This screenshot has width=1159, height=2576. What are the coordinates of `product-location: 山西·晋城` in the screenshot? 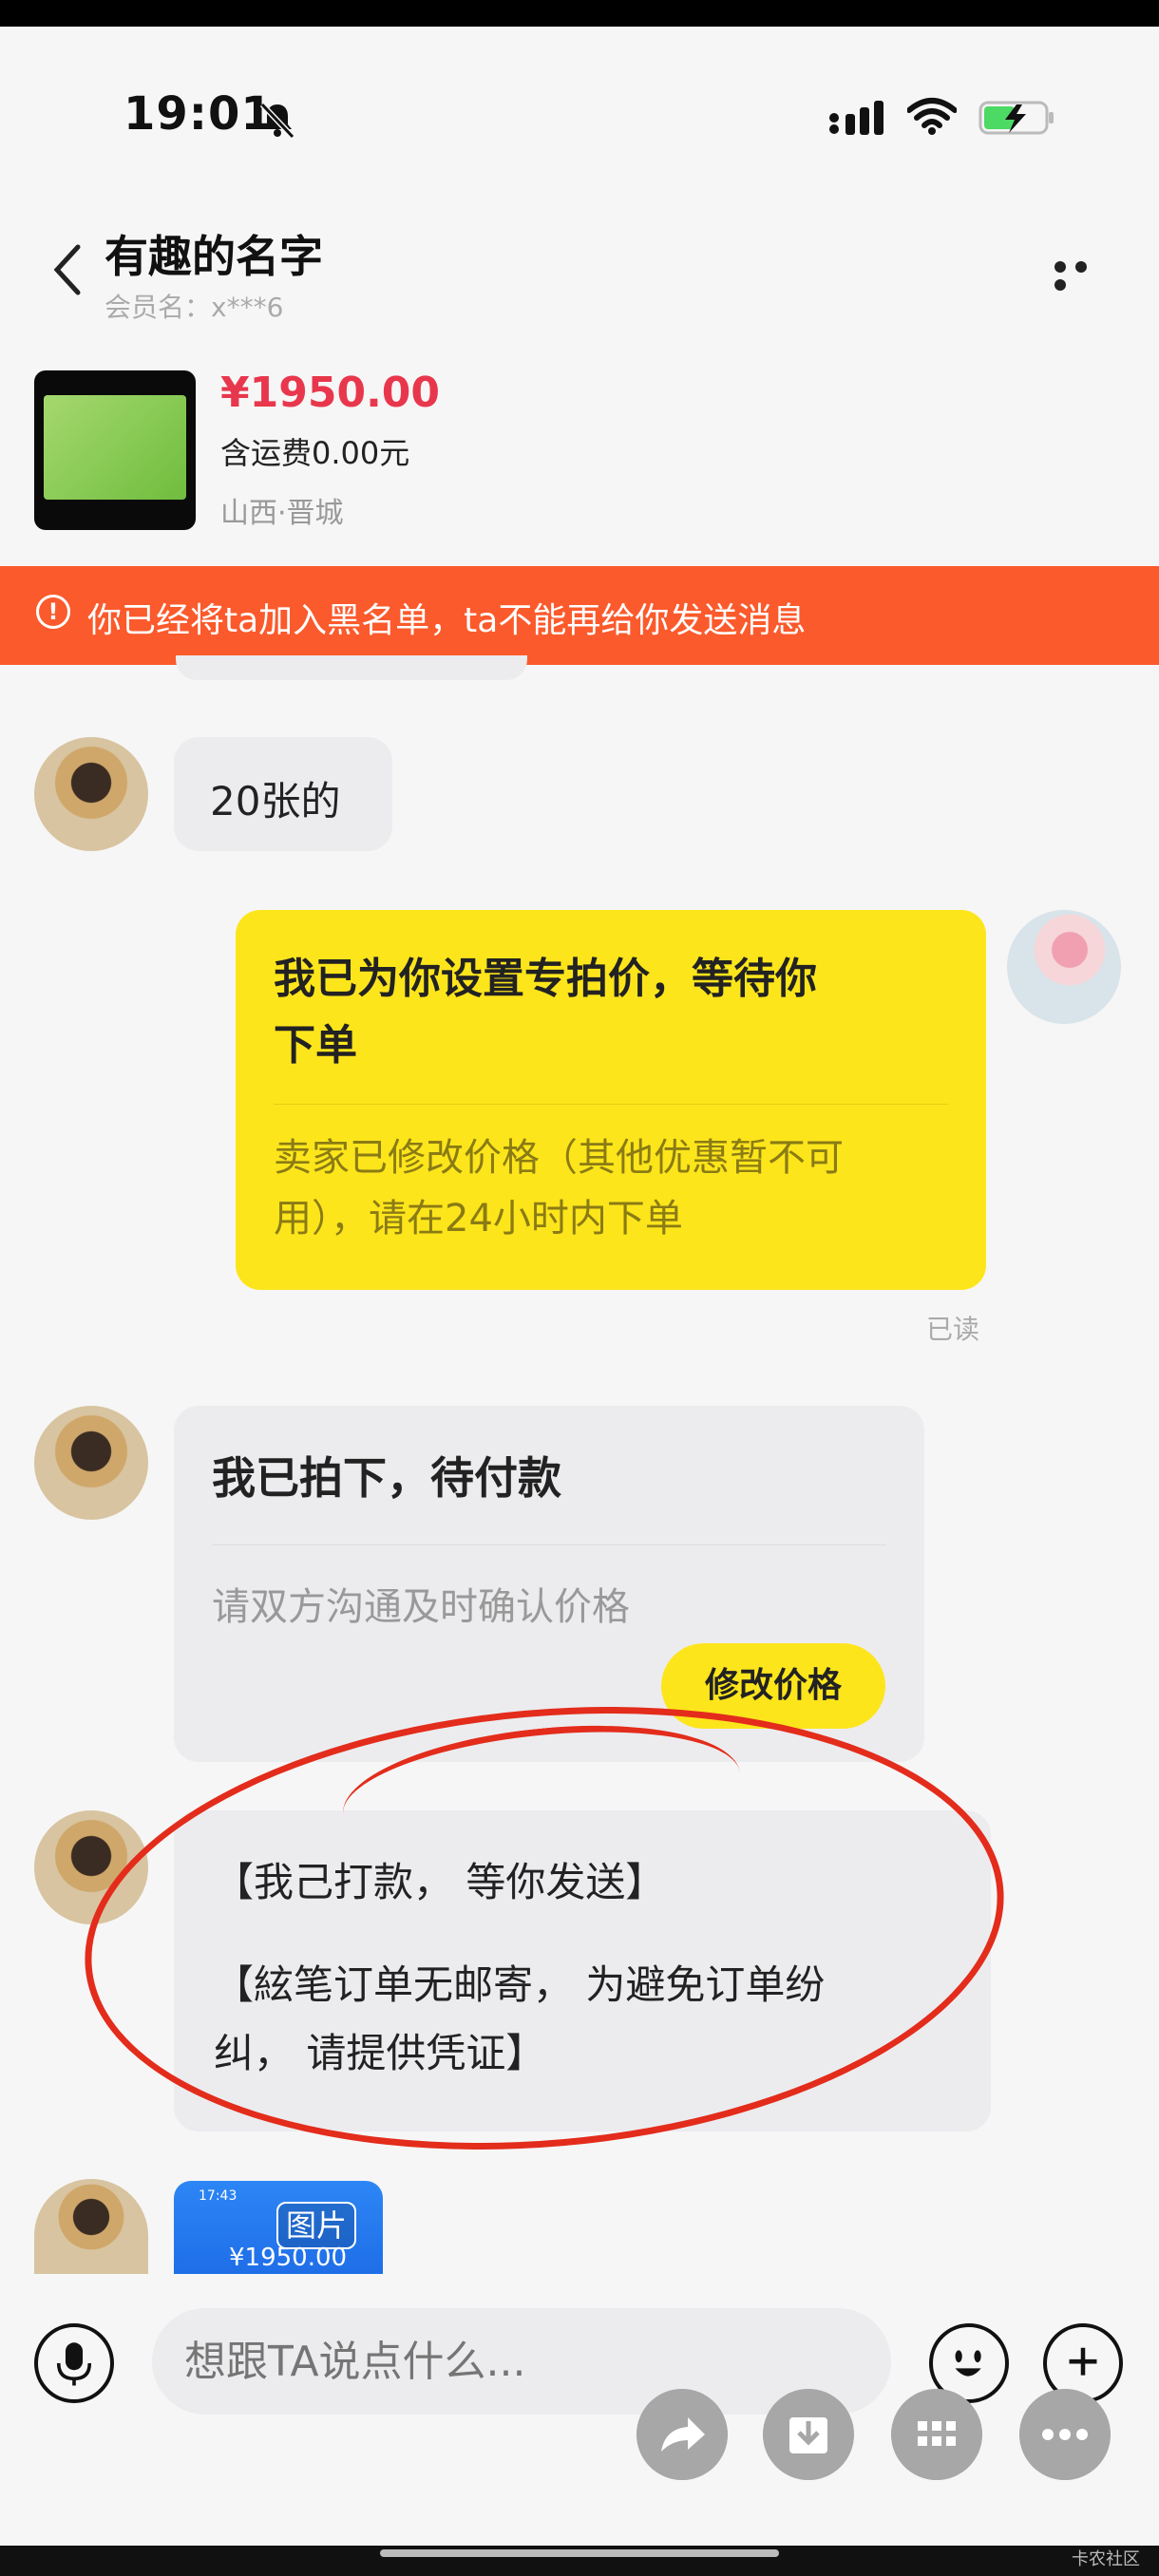 It's located at (282, 513).